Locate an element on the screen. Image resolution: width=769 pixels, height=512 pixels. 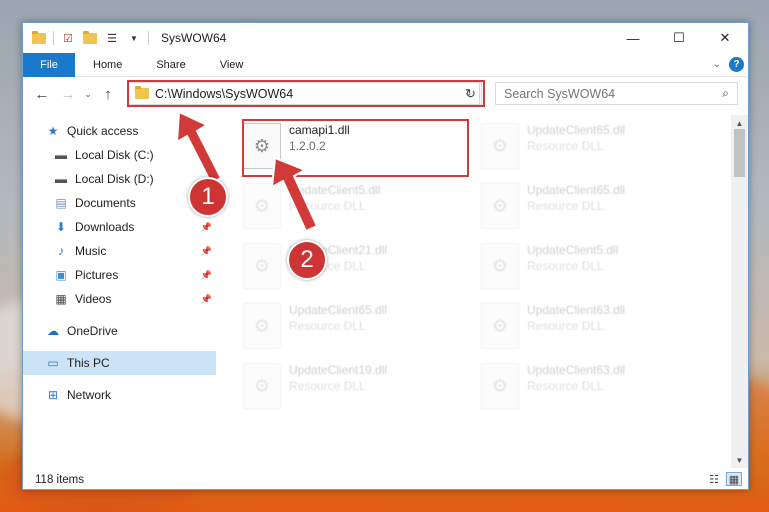
onedrive-icon: ☁ is located at coordinates (53, 331).